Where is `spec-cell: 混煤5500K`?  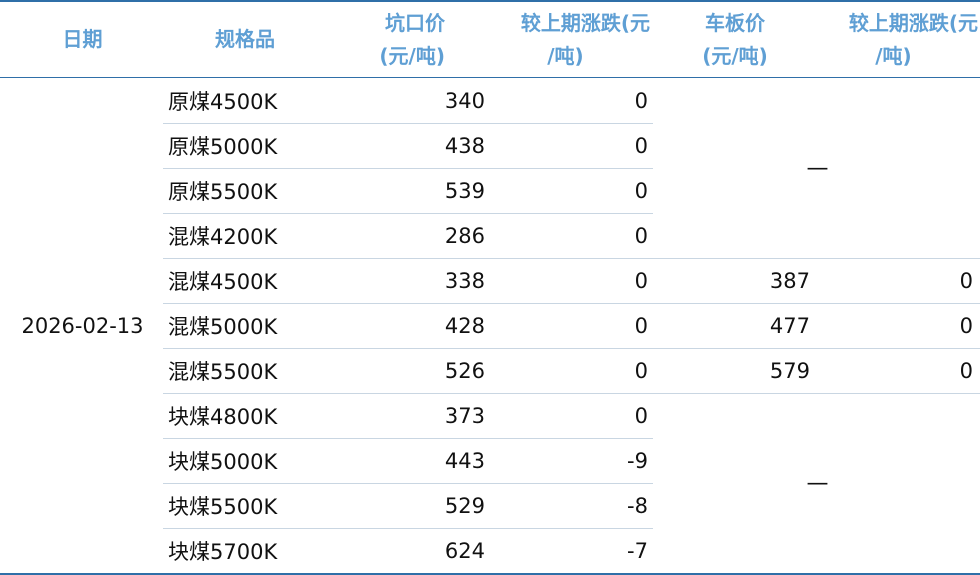 spec-cell: 混煤5500K is located at coordinates (243, 370).